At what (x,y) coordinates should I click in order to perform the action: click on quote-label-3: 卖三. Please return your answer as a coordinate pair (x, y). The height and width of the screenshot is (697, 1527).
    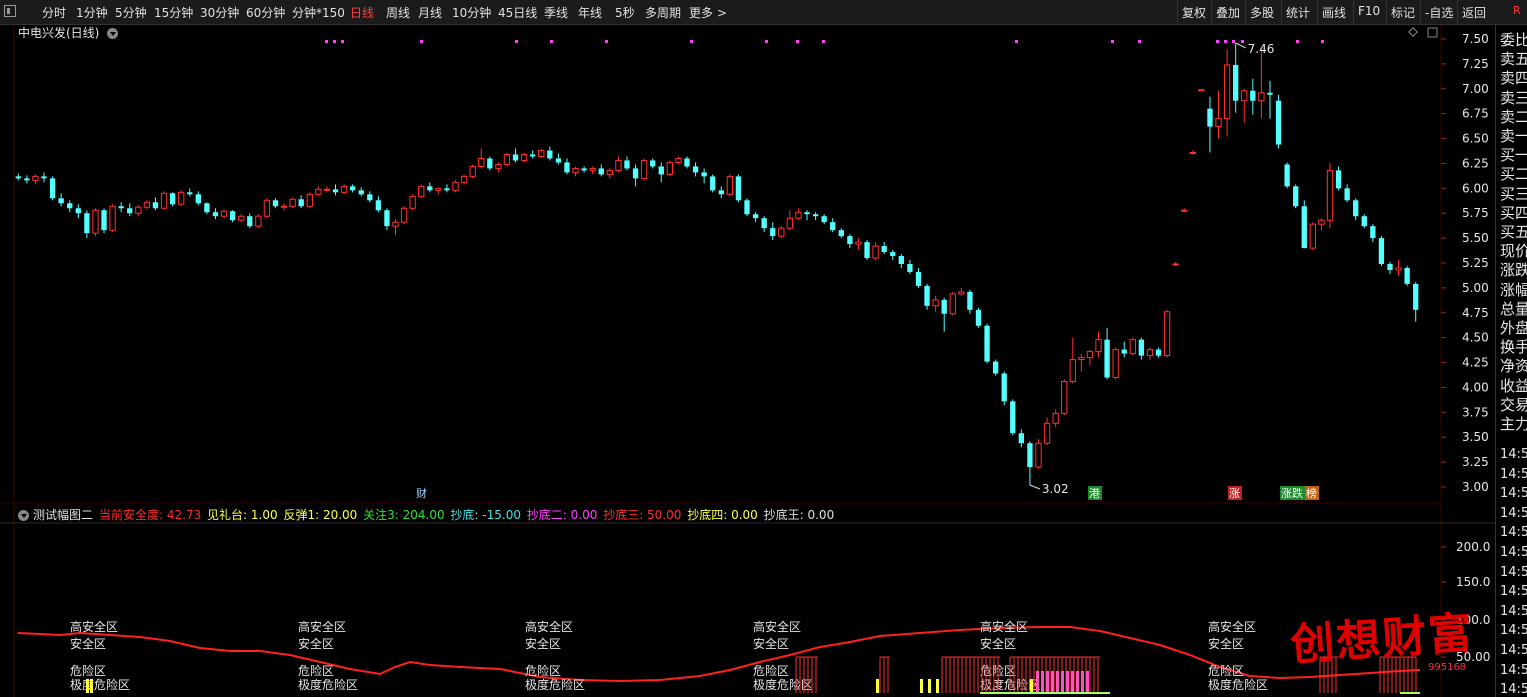
    Looking at the image, I should click on (1513, 97).